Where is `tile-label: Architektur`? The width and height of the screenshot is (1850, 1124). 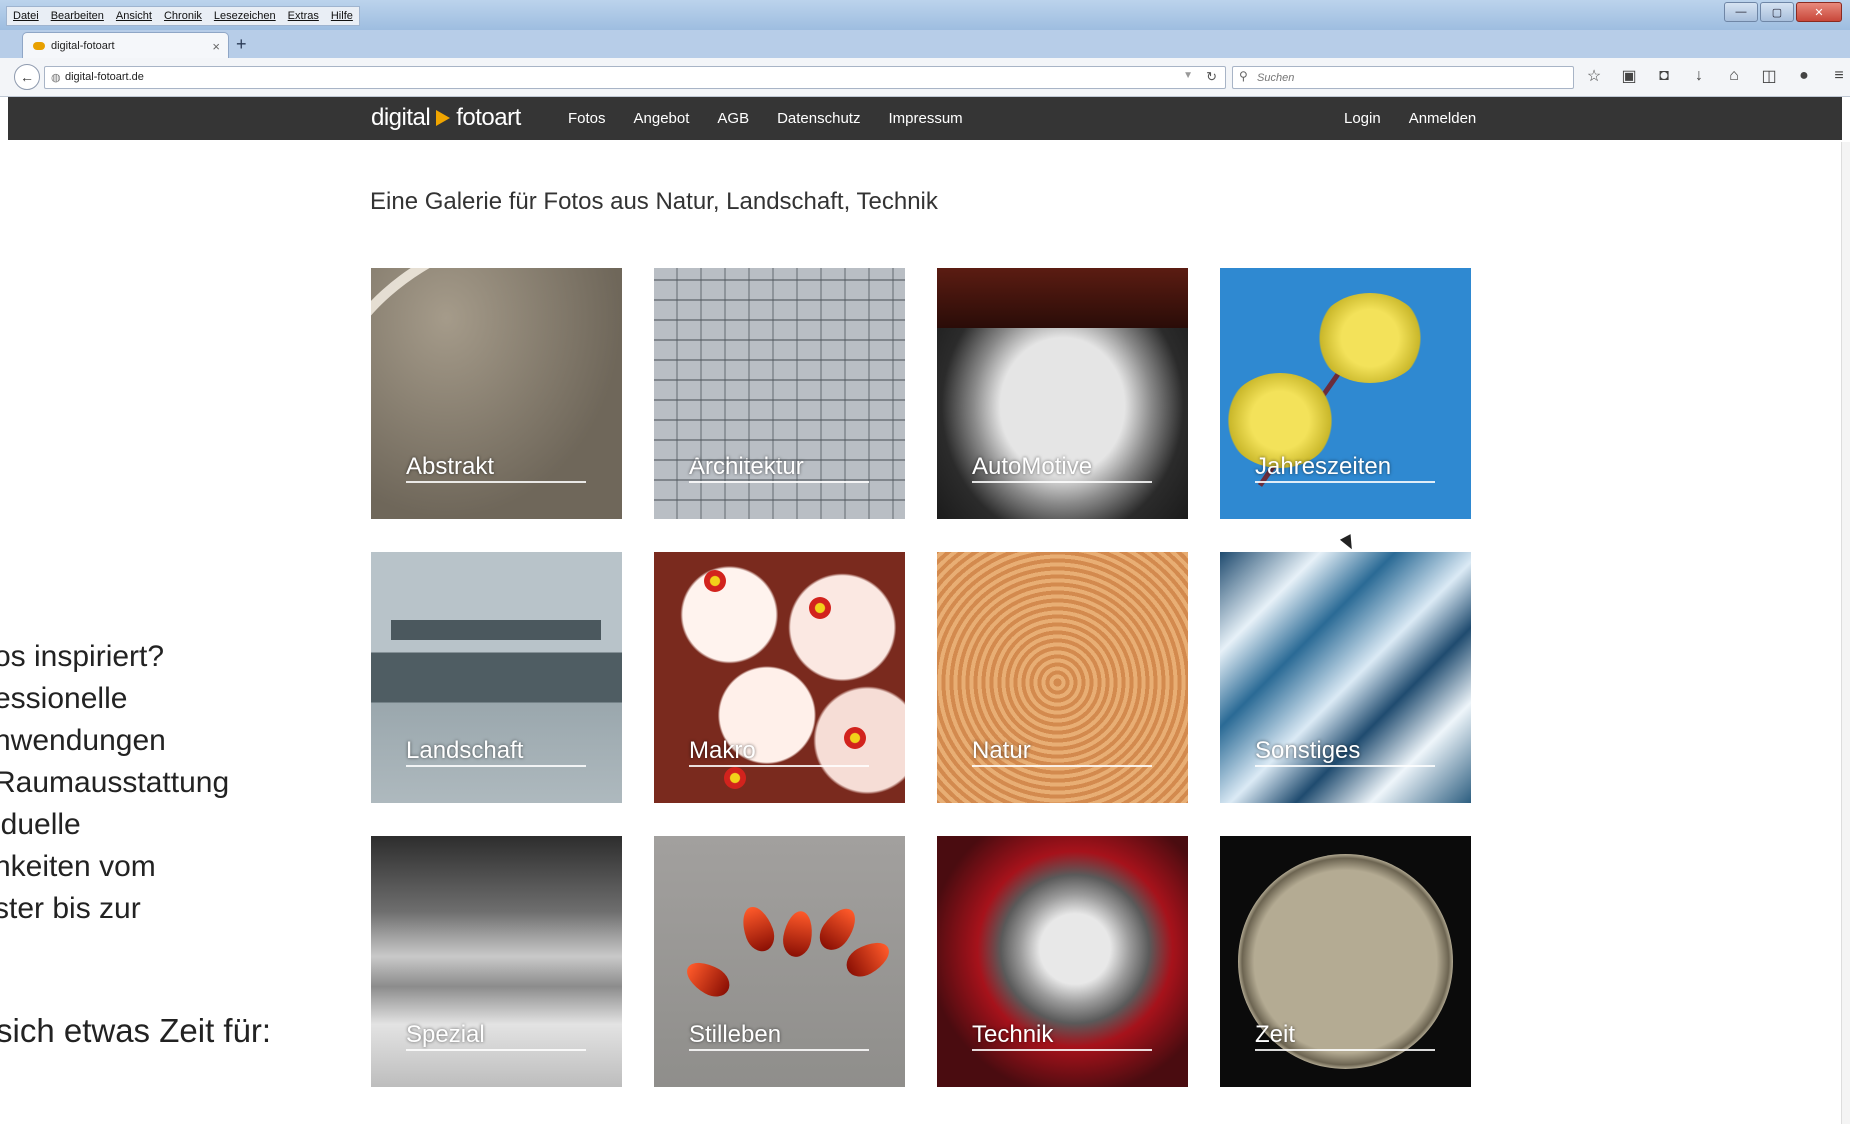
tile-label: Architektur is located at coordinates (746, 466).